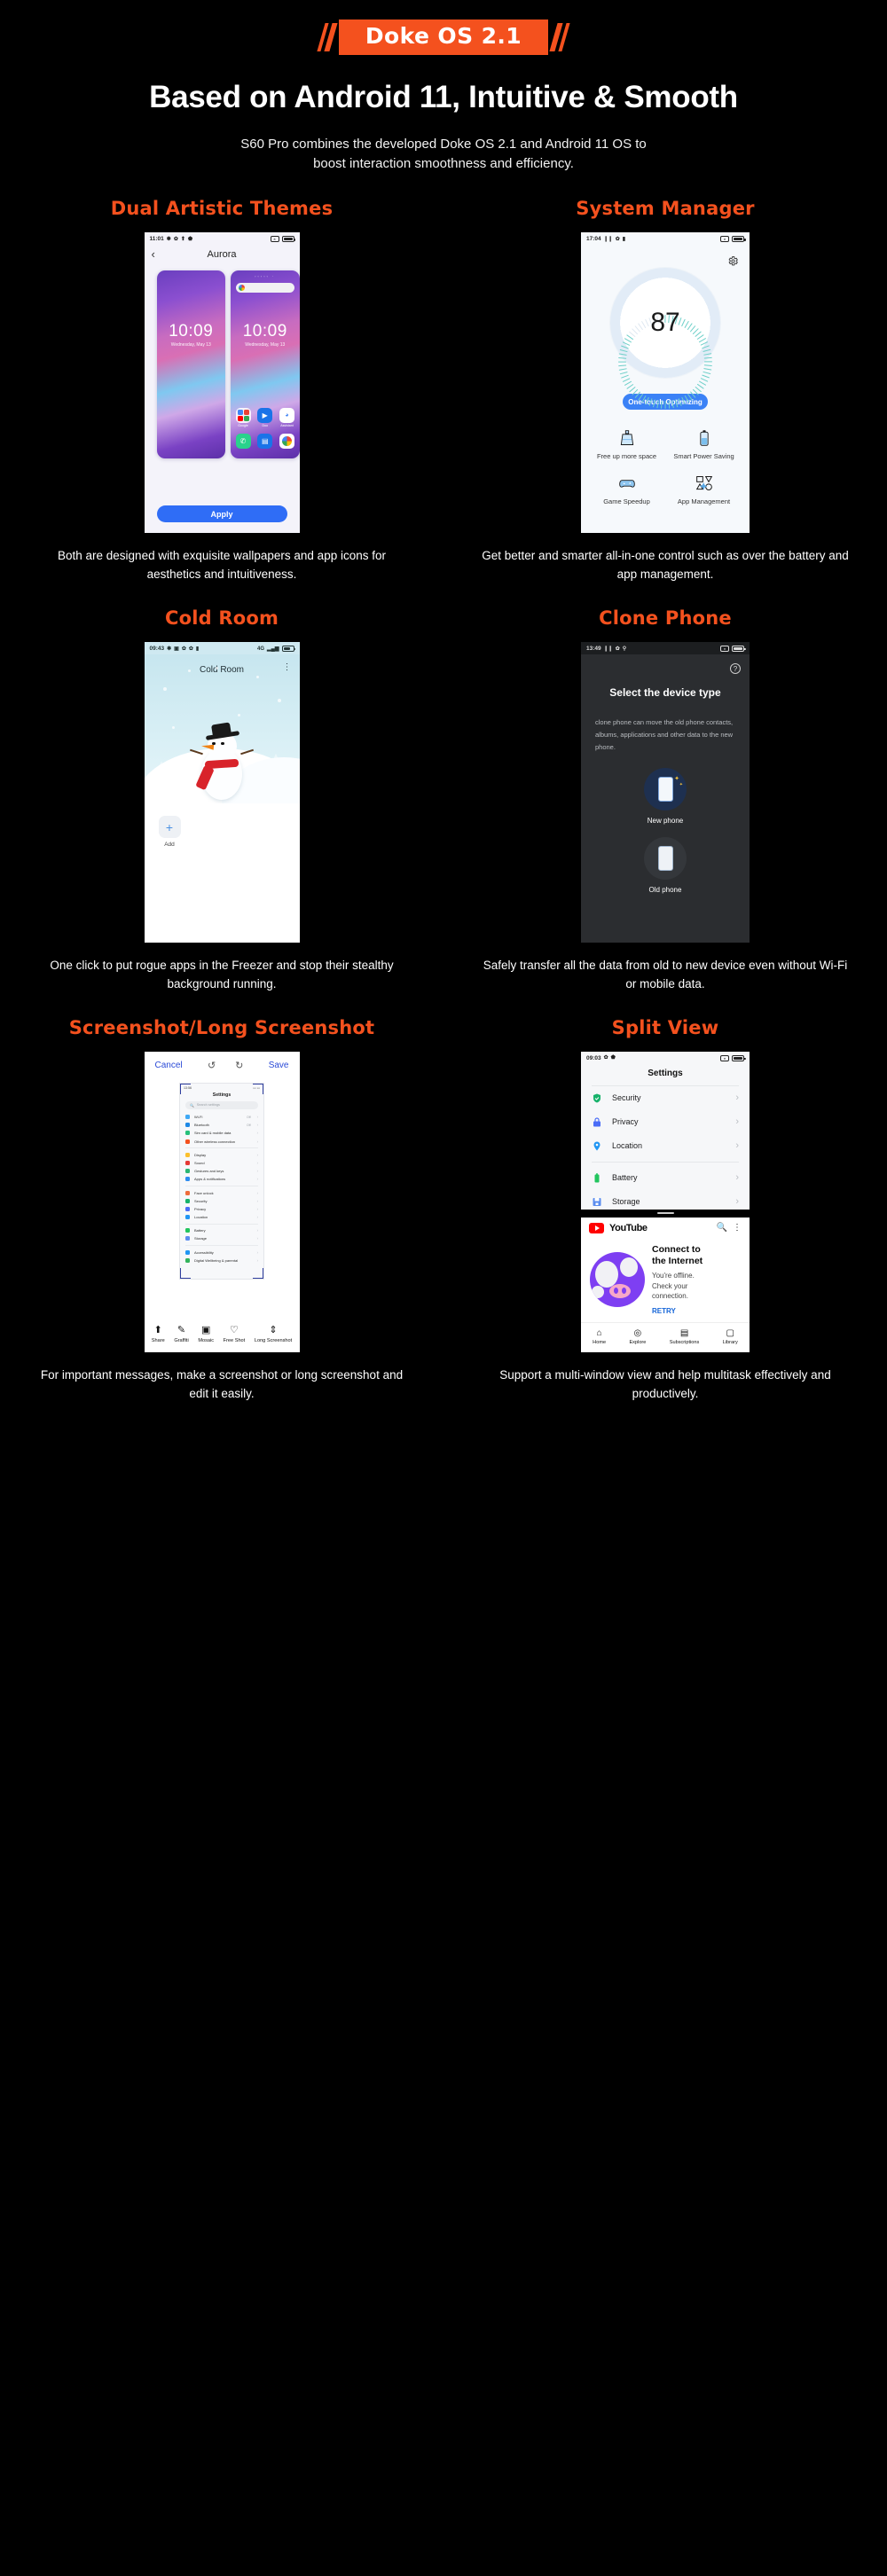 The image size is (887, 2576). What do you see at coordinates (265, 429) in the screenshot?
I see `app-grid: Google ▶ Duo ◕ Assistant ✆ ▤` at bounding box center [265, 429].